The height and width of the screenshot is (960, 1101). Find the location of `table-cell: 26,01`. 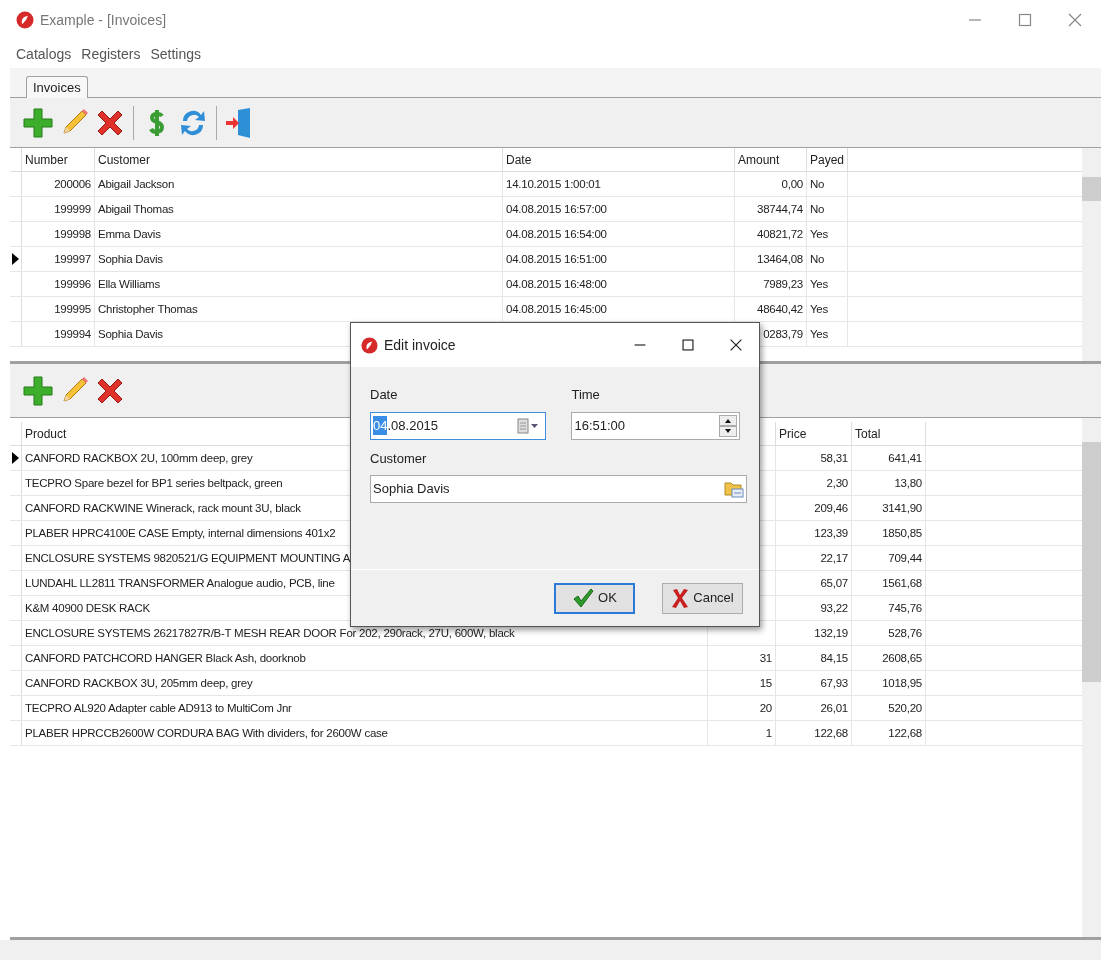

table-cell: 26,01 is located at coordinates (834, 708).